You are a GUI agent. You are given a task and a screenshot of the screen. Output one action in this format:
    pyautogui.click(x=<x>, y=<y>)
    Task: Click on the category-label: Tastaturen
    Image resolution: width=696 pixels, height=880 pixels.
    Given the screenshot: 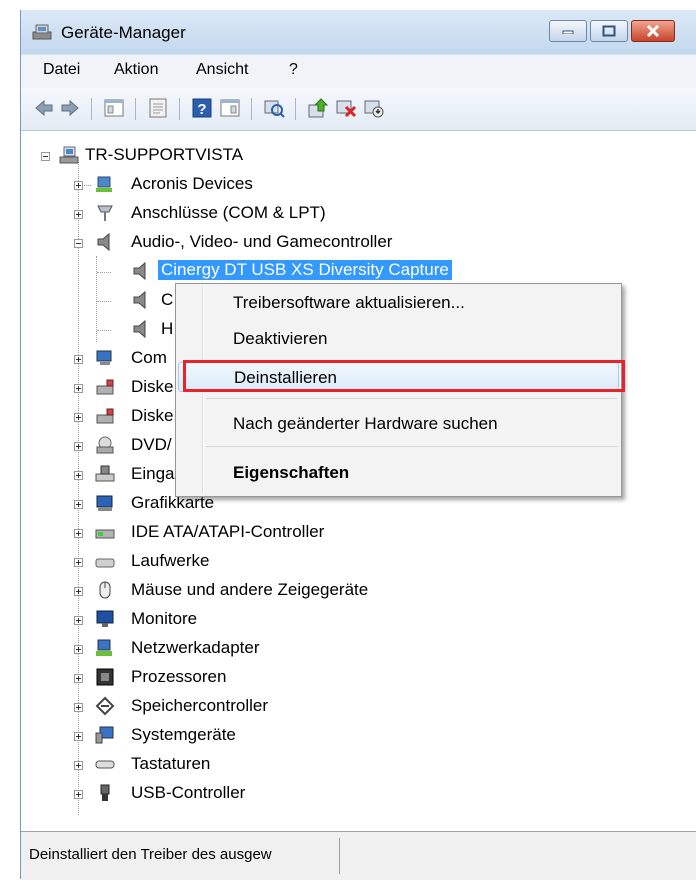 What is the action you would take?
    pyautogui.click(x=171, y=763)
    